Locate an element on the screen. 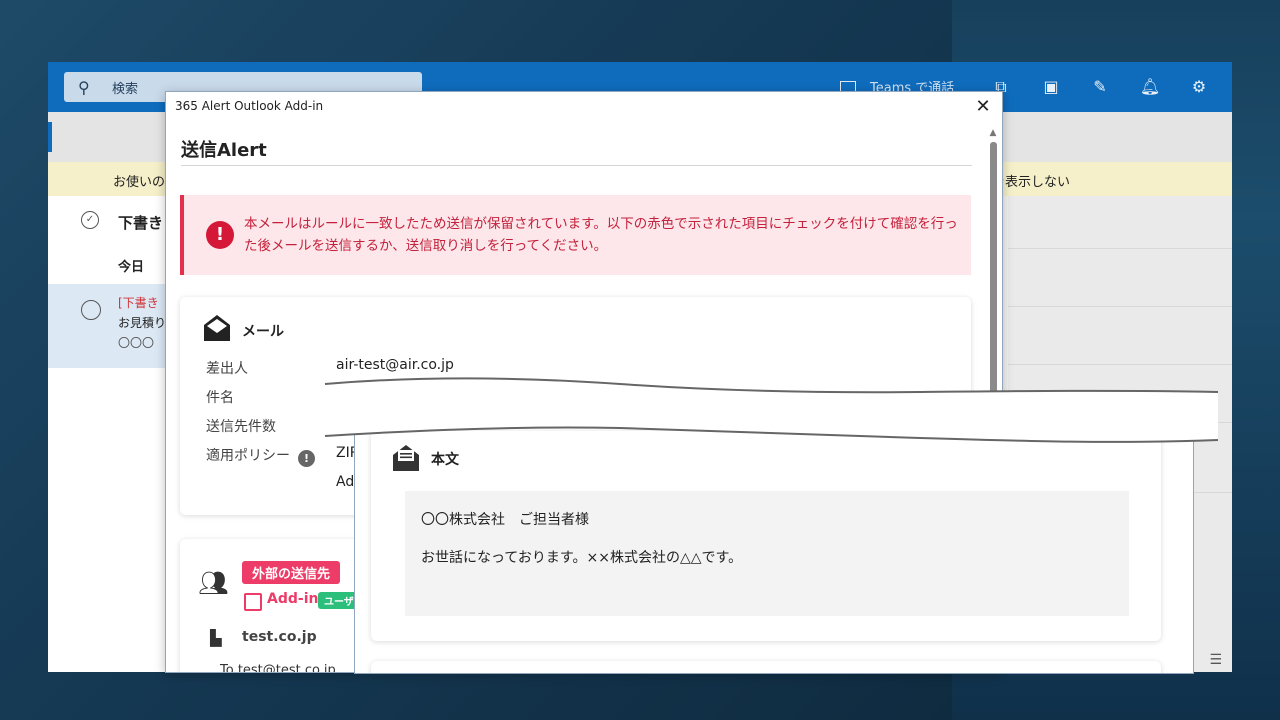 This screenshot has height=720, width=1280. policy-value-extra: Ad is located at coordinates (345, 482).